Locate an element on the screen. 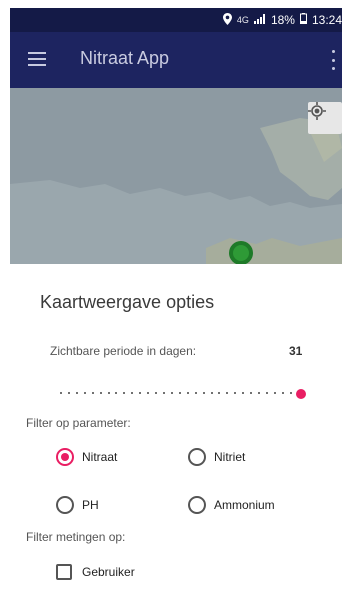  signal-bars-icon is located at coordinates (259, 20).